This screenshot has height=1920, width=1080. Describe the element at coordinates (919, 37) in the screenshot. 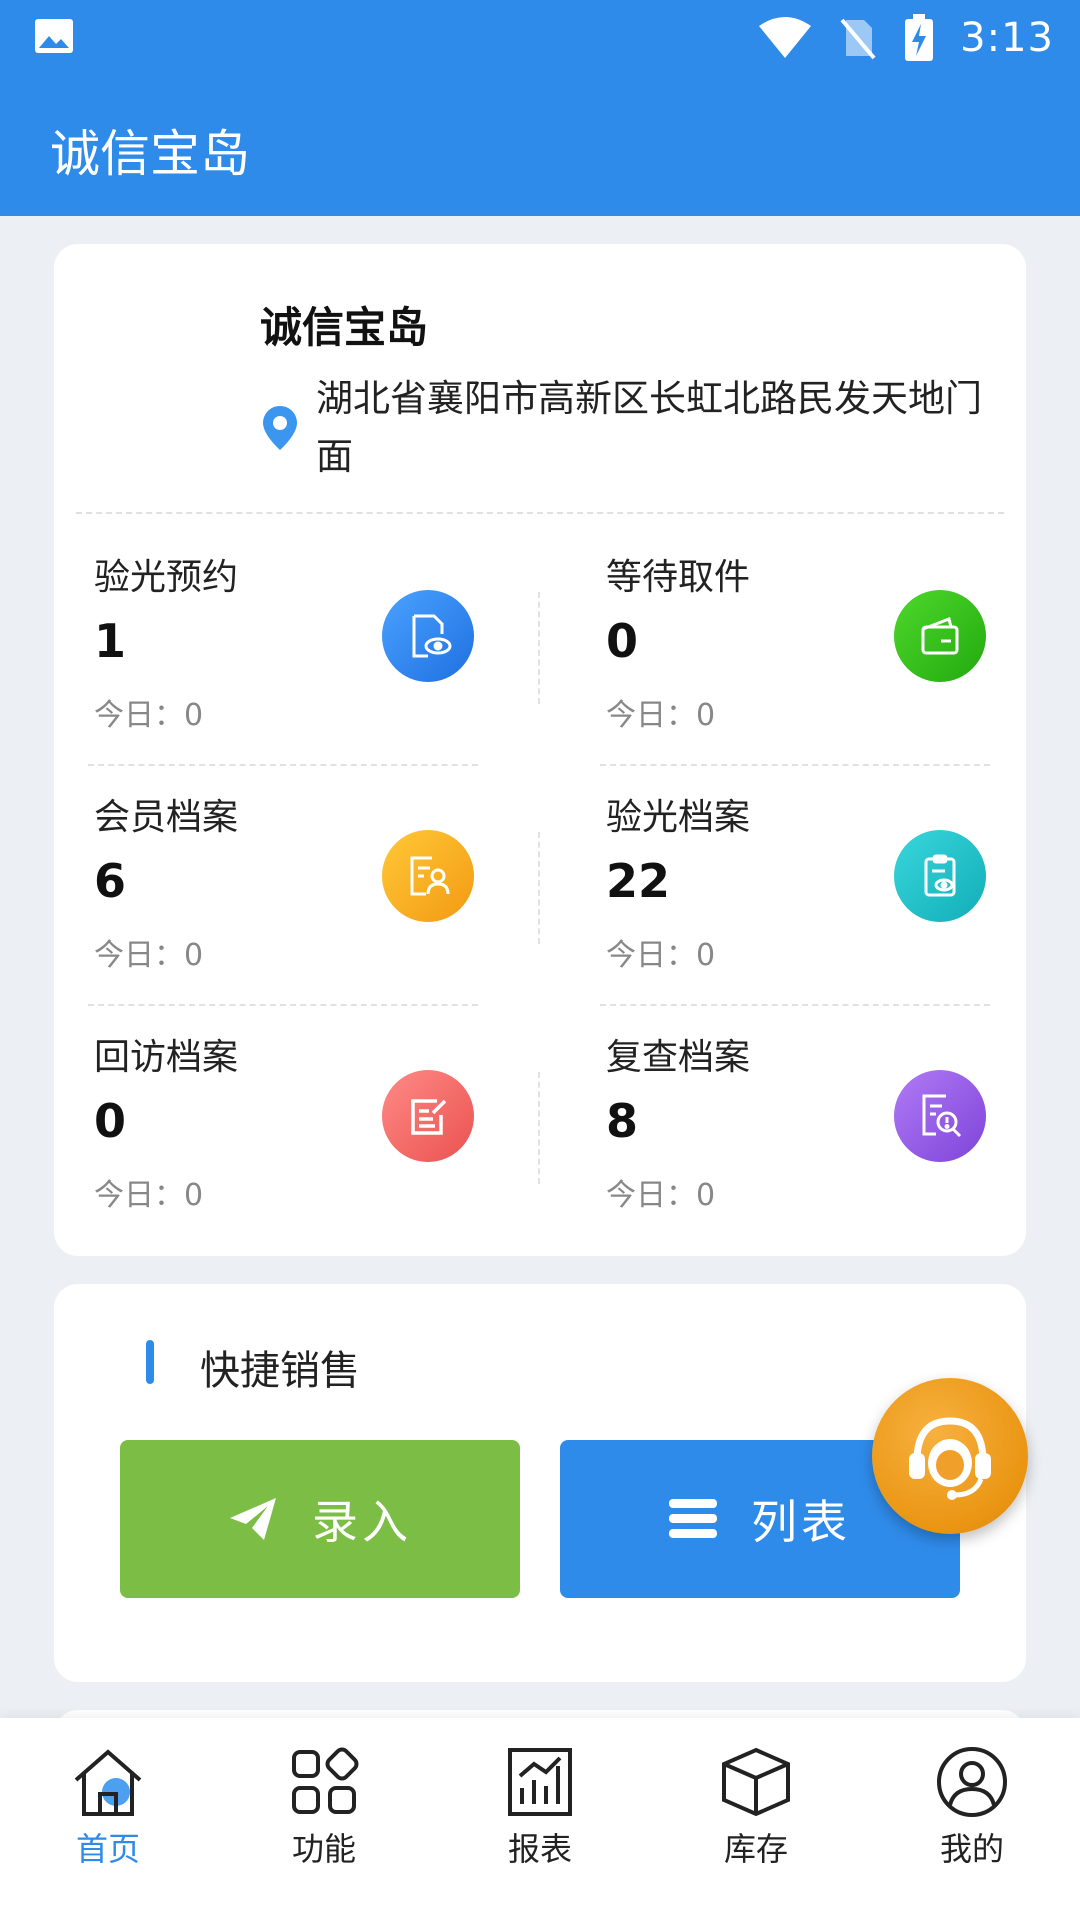

I see `battery-charging-icon` at that location.